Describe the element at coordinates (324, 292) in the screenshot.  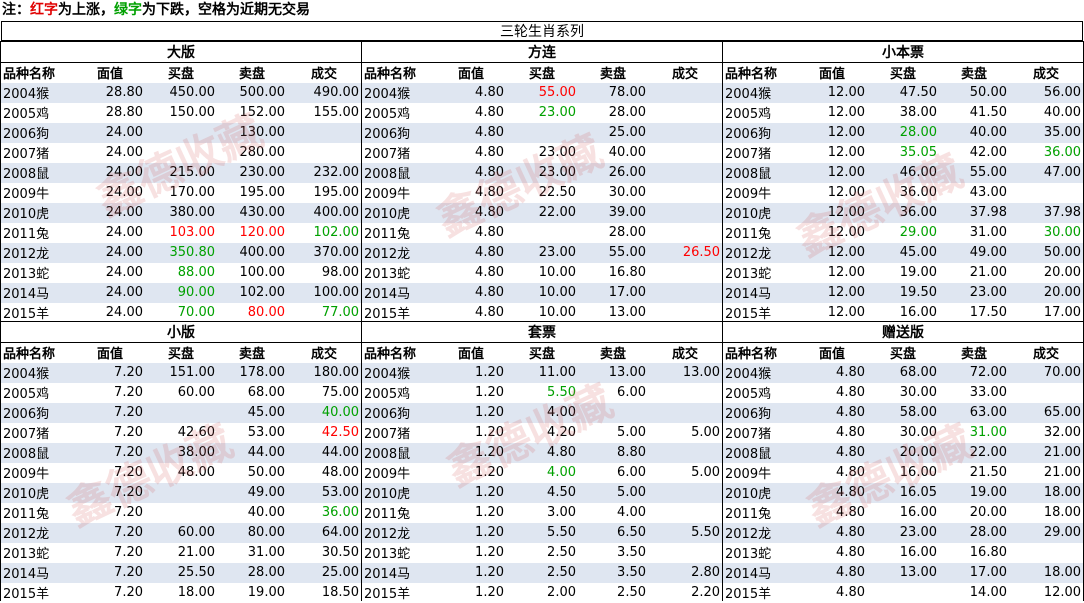
I see `deal-cell: 100.00` at that location.